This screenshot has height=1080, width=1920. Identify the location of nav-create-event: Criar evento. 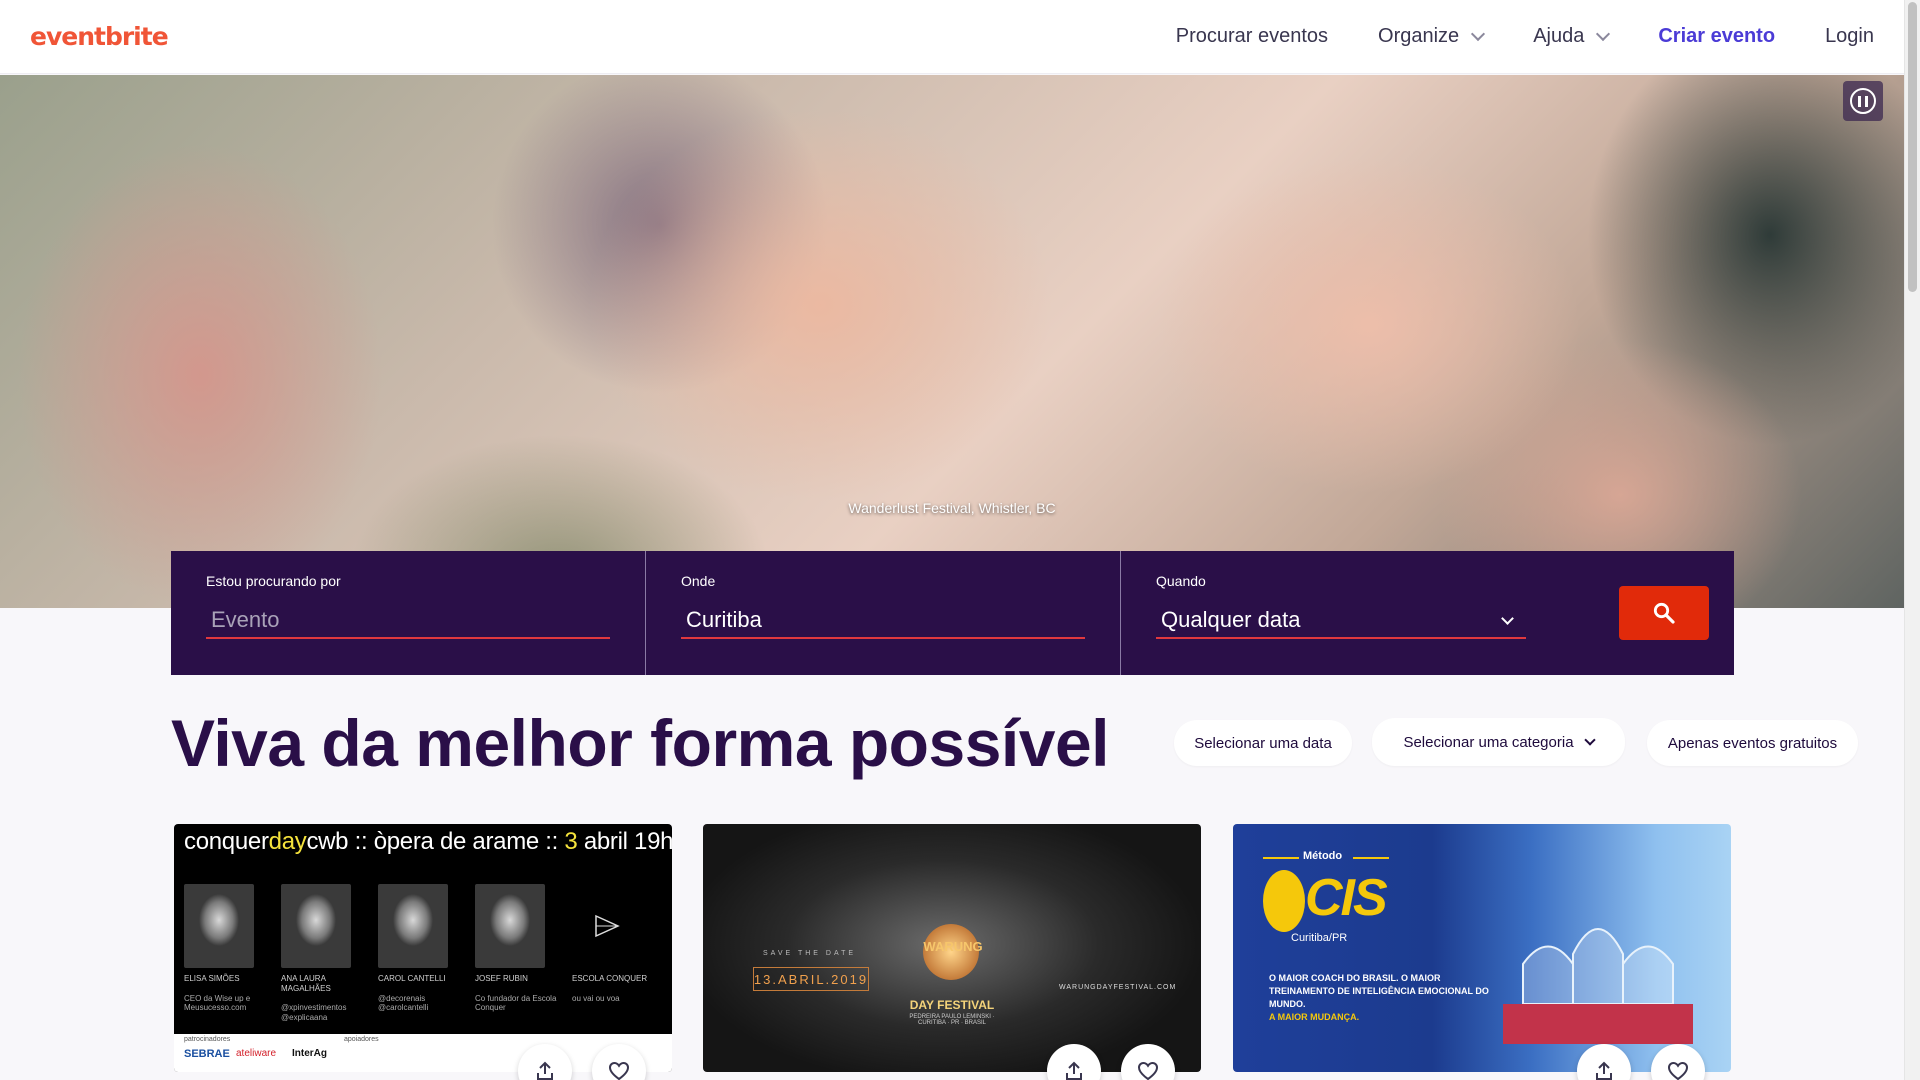
(1716, 36).